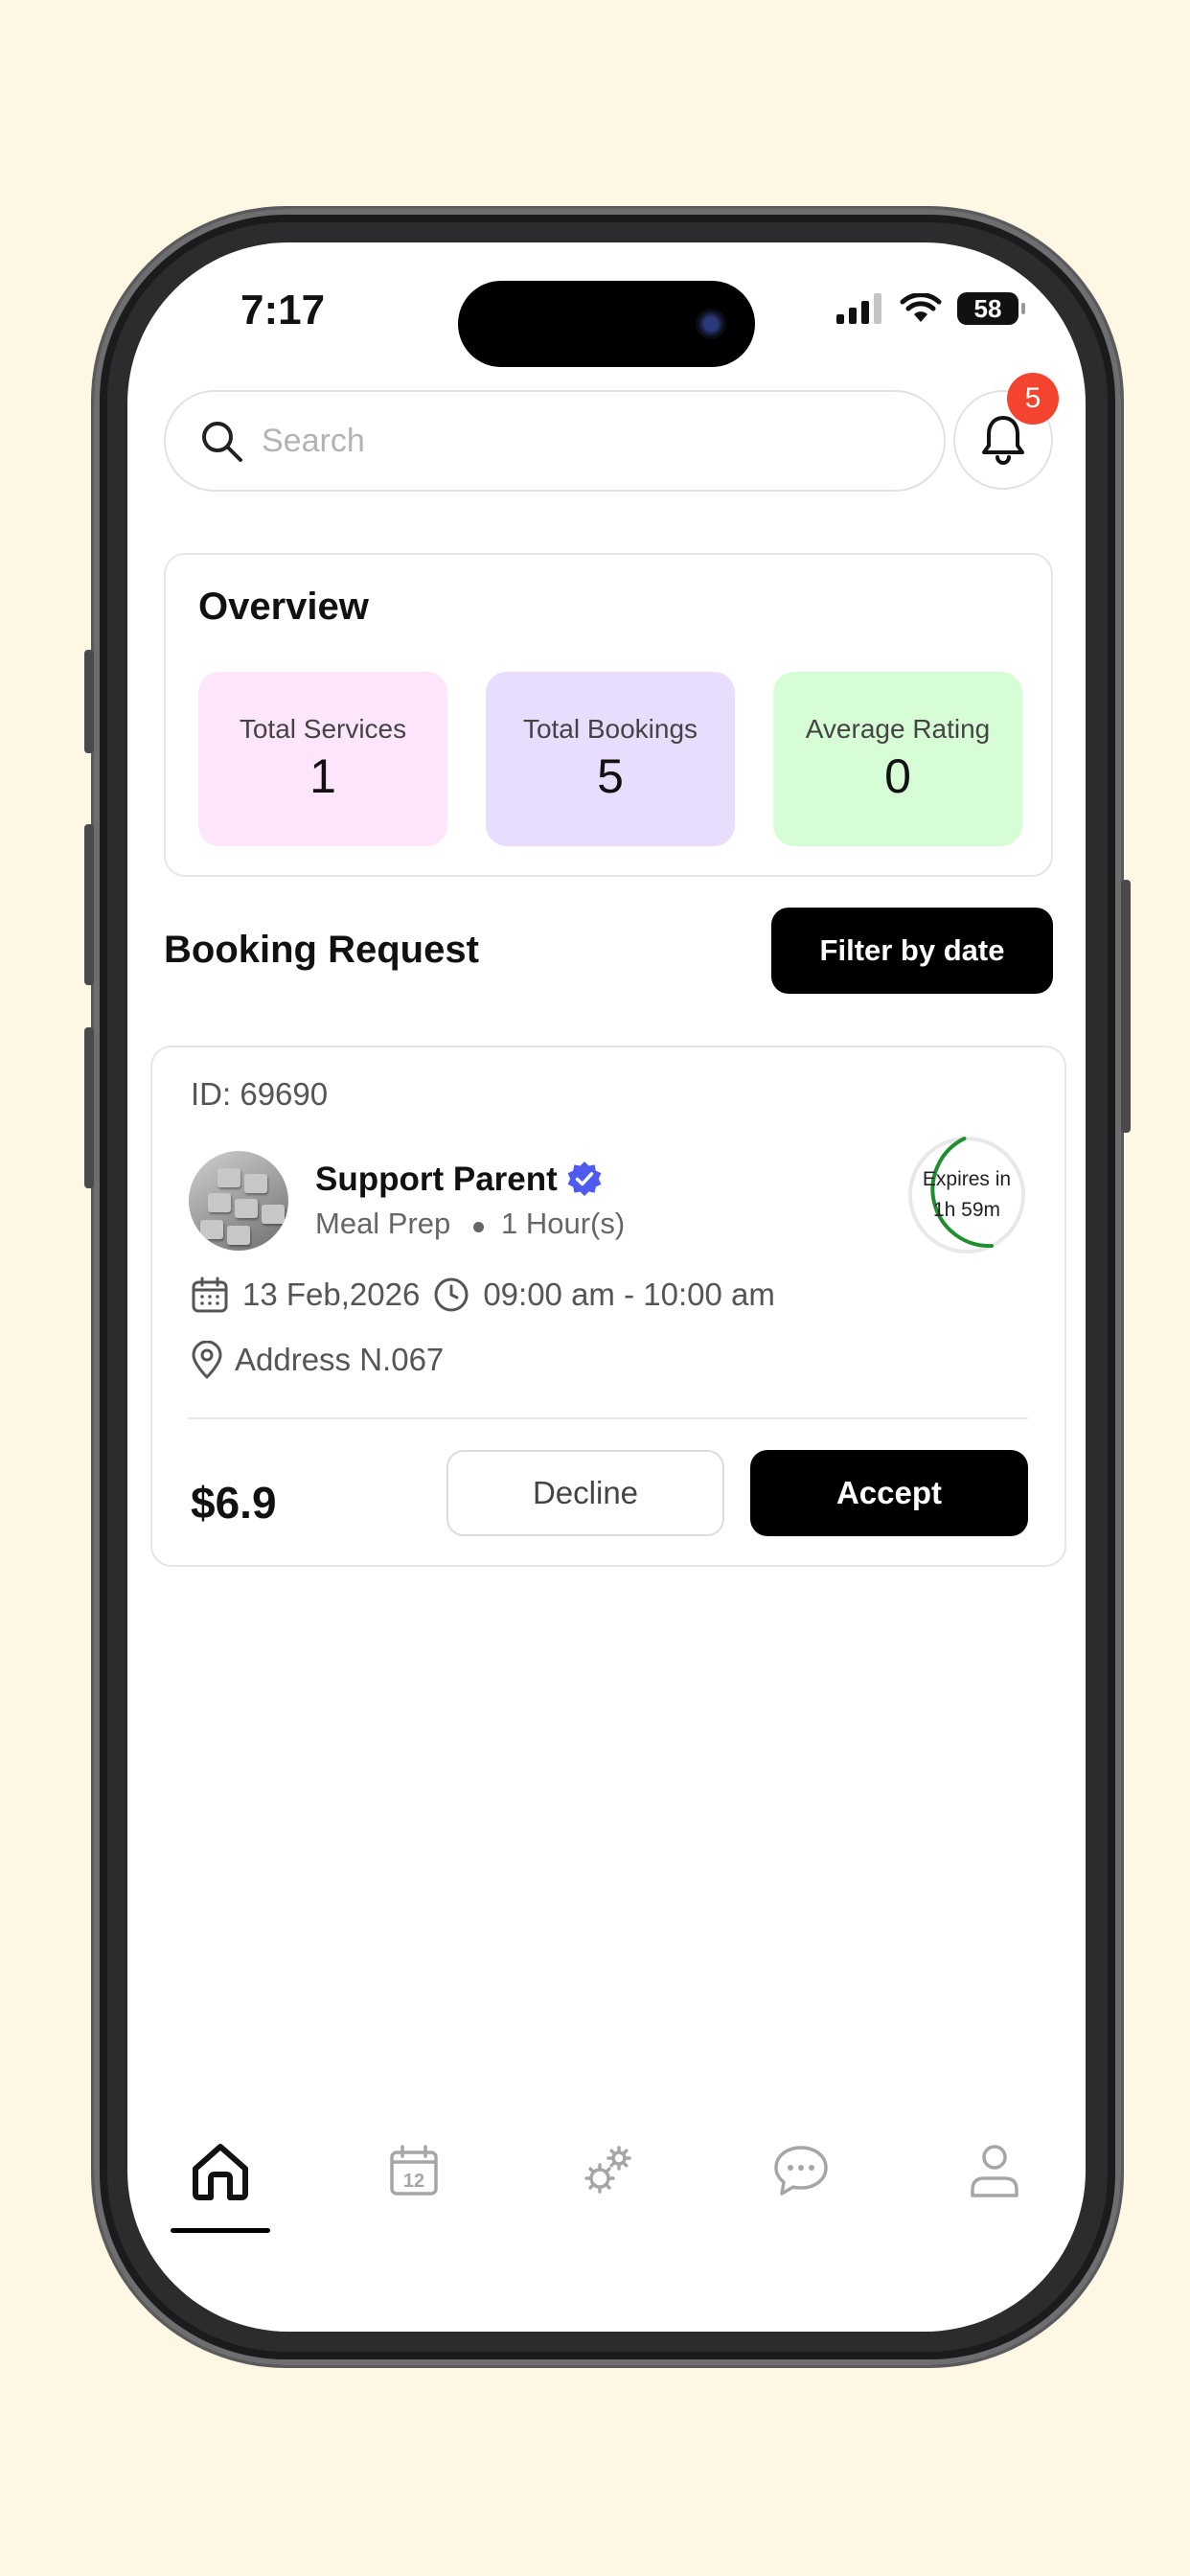  I want to click on stat-total-bookings: Total Bookings 5, so click(610, 759).